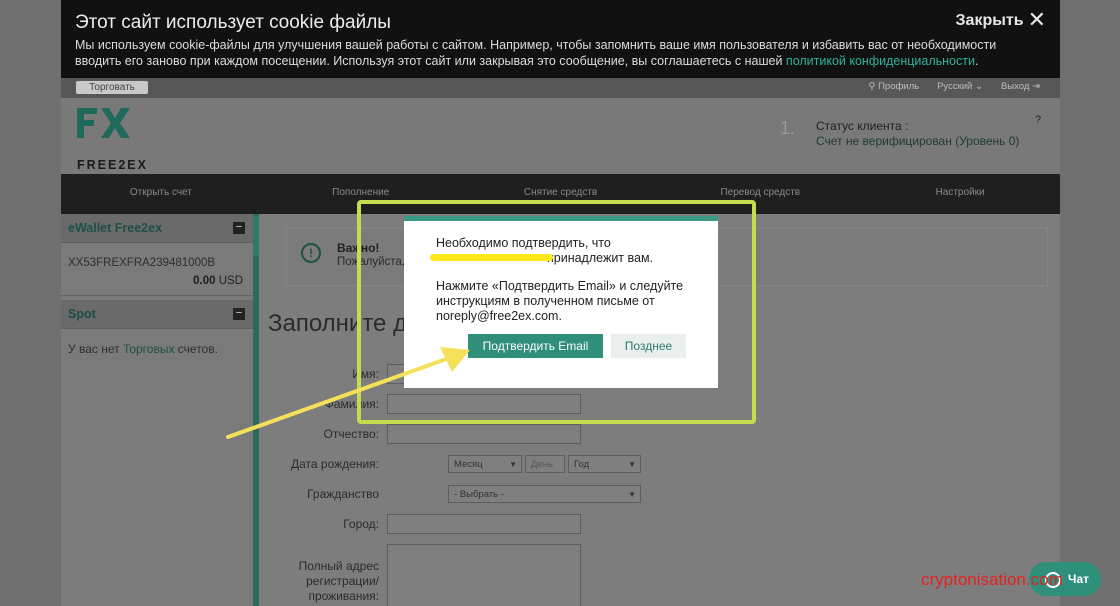 This screenshot has height=606, width=1120. Describe the element at coordinates (342, 581) in the screenshot. I see `address-label-line: регистрации/` at that location.